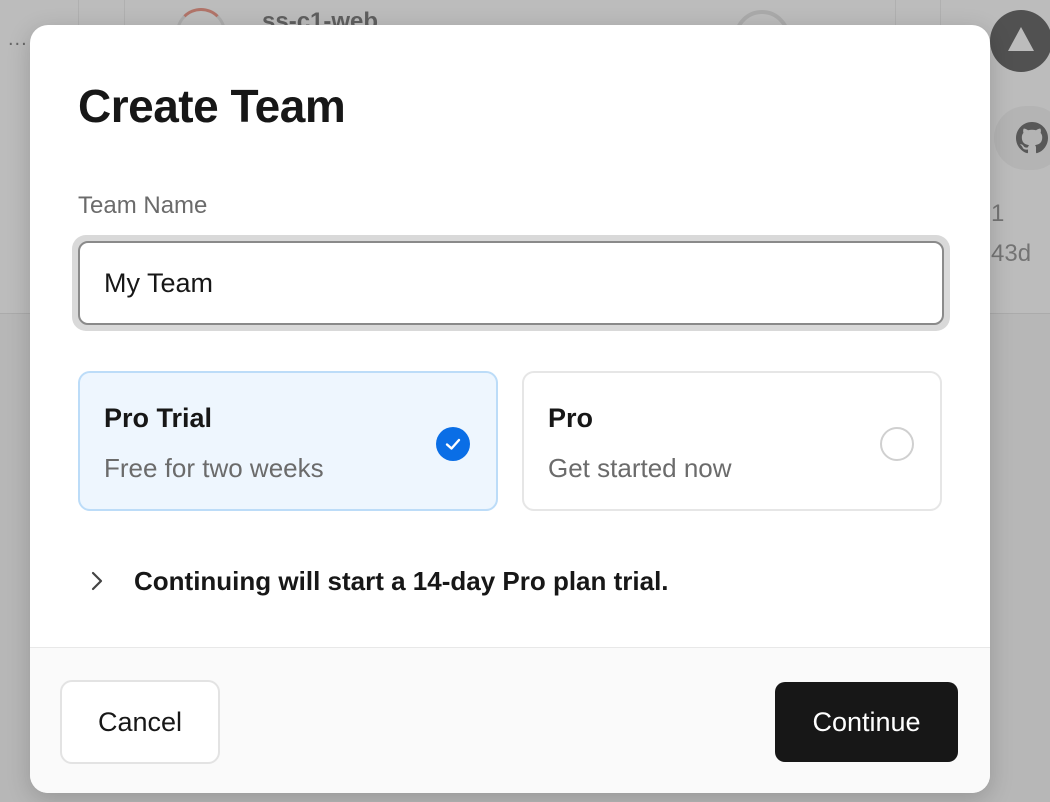 Image resolution: width=1050 pixels, height=802 pixels. I want to click on plan-description: Get started now, so click(640, 468).